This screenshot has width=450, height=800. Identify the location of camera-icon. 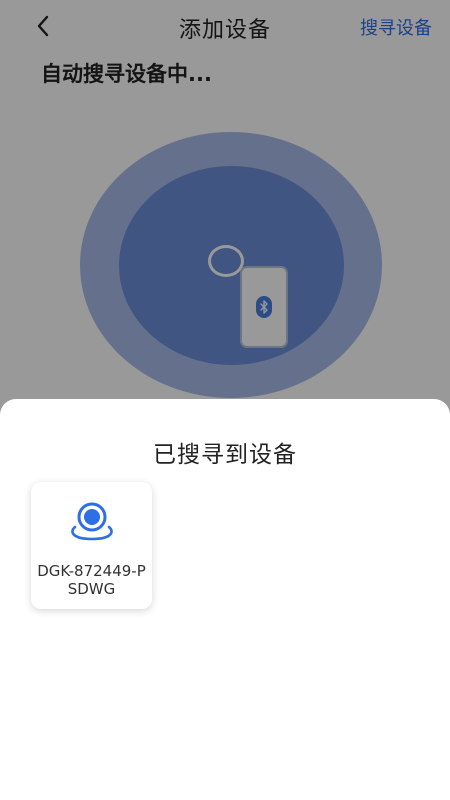
(92, 521).